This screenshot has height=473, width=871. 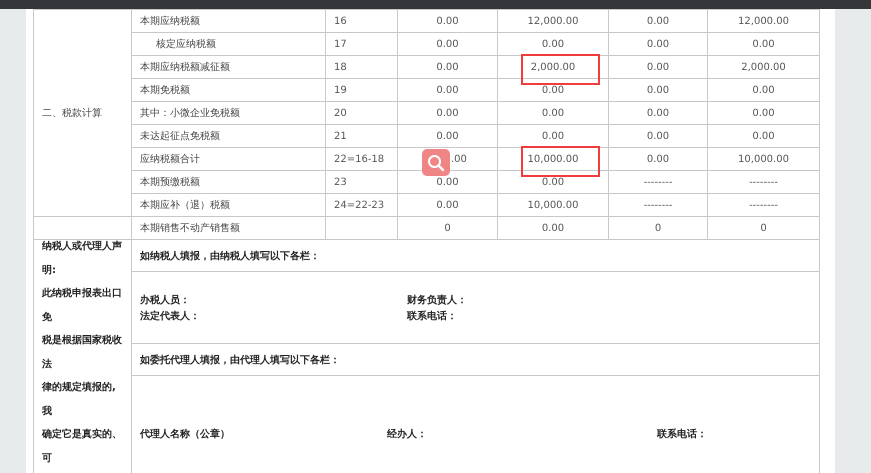 I want to click on table-cell: 2,000.00, so click(x=764, y=67).